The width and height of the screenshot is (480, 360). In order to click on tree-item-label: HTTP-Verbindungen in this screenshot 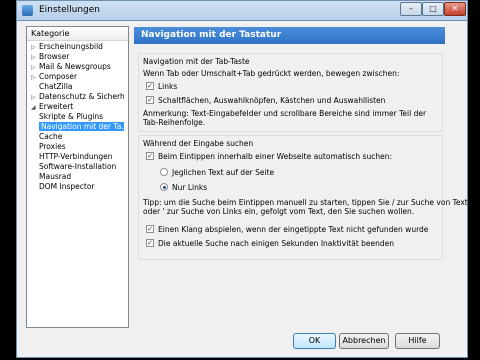, I will do `click(76, 156)`.